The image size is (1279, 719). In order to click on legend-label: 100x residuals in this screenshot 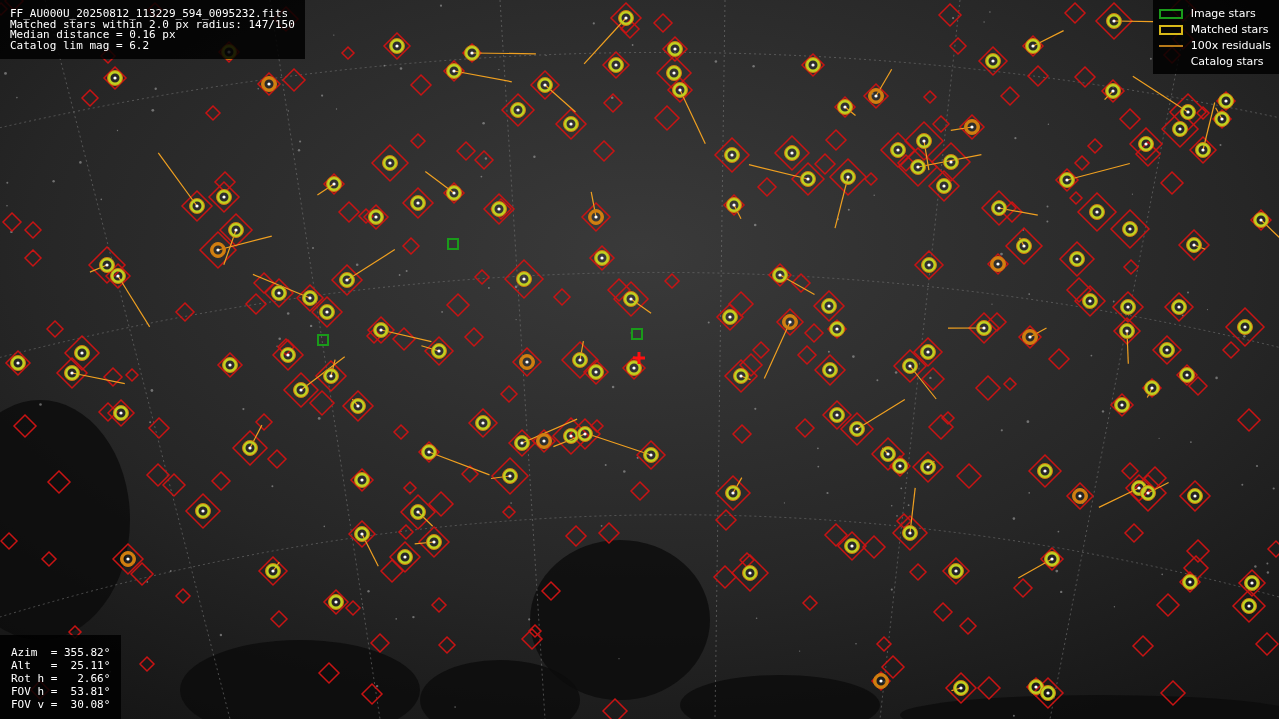, I will do `click(1230, 45)`.